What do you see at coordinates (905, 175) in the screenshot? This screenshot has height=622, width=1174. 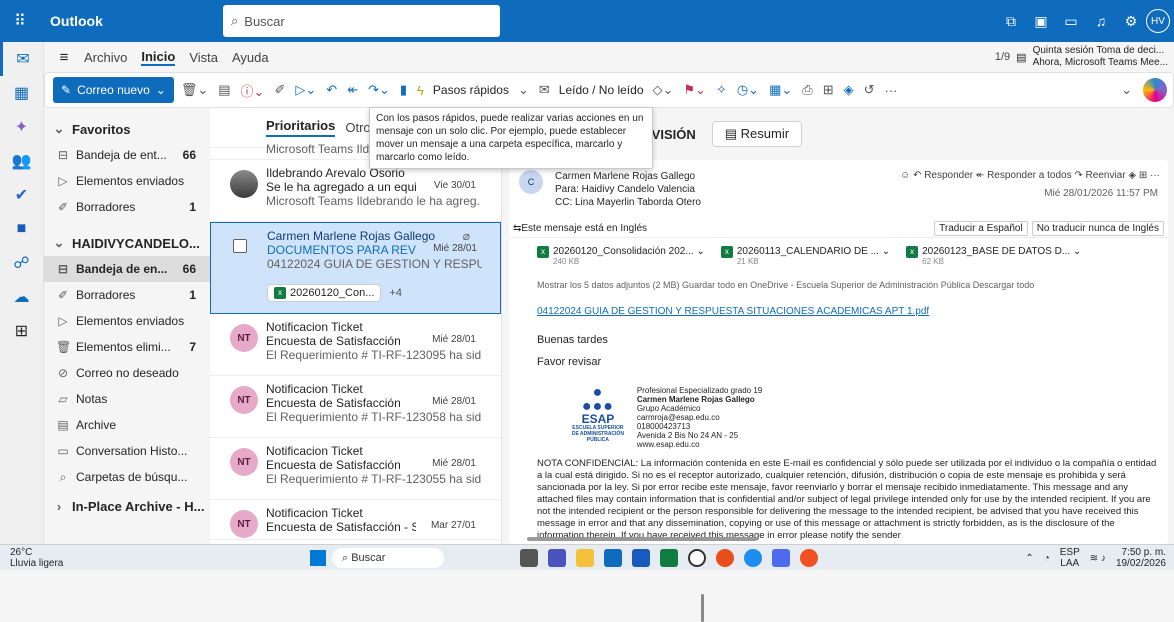 I see `emoji-icon: ☺` at bounding box center [905, 175].